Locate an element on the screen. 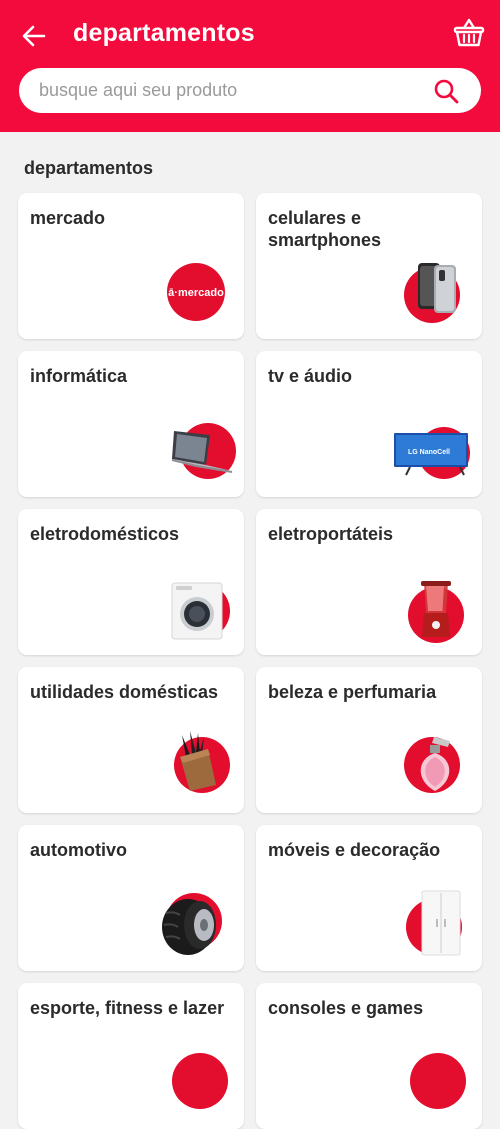 This screenshot has height=1129, width=500. knife-block-icon is located at coordinates (200, 763).